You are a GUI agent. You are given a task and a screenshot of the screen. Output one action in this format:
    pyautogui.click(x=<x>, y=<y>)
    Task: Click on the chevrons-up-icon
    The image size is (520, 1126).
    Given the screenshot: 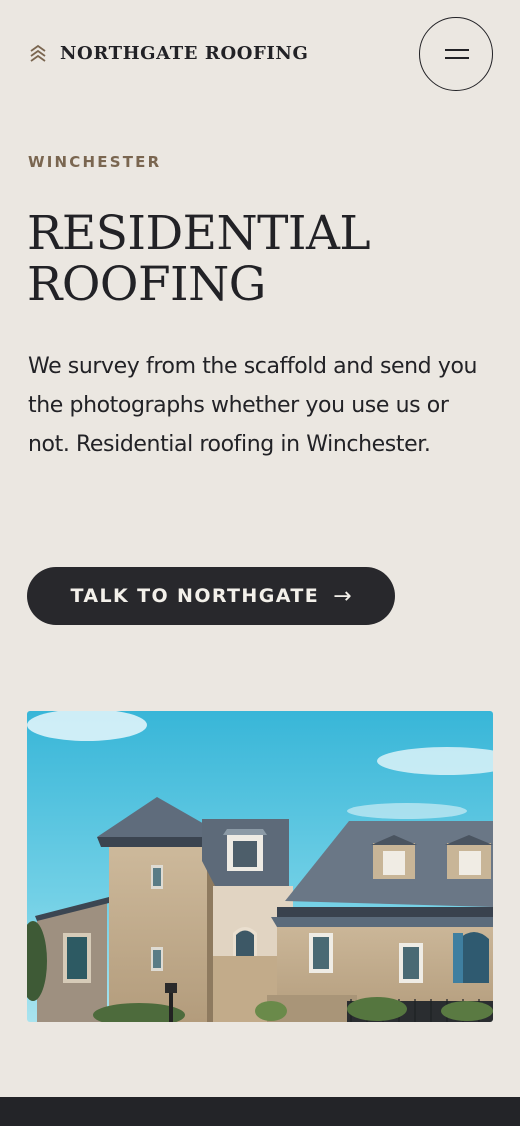 What is the action you would take?
    pyautogui.click(x=38, y=53)
    